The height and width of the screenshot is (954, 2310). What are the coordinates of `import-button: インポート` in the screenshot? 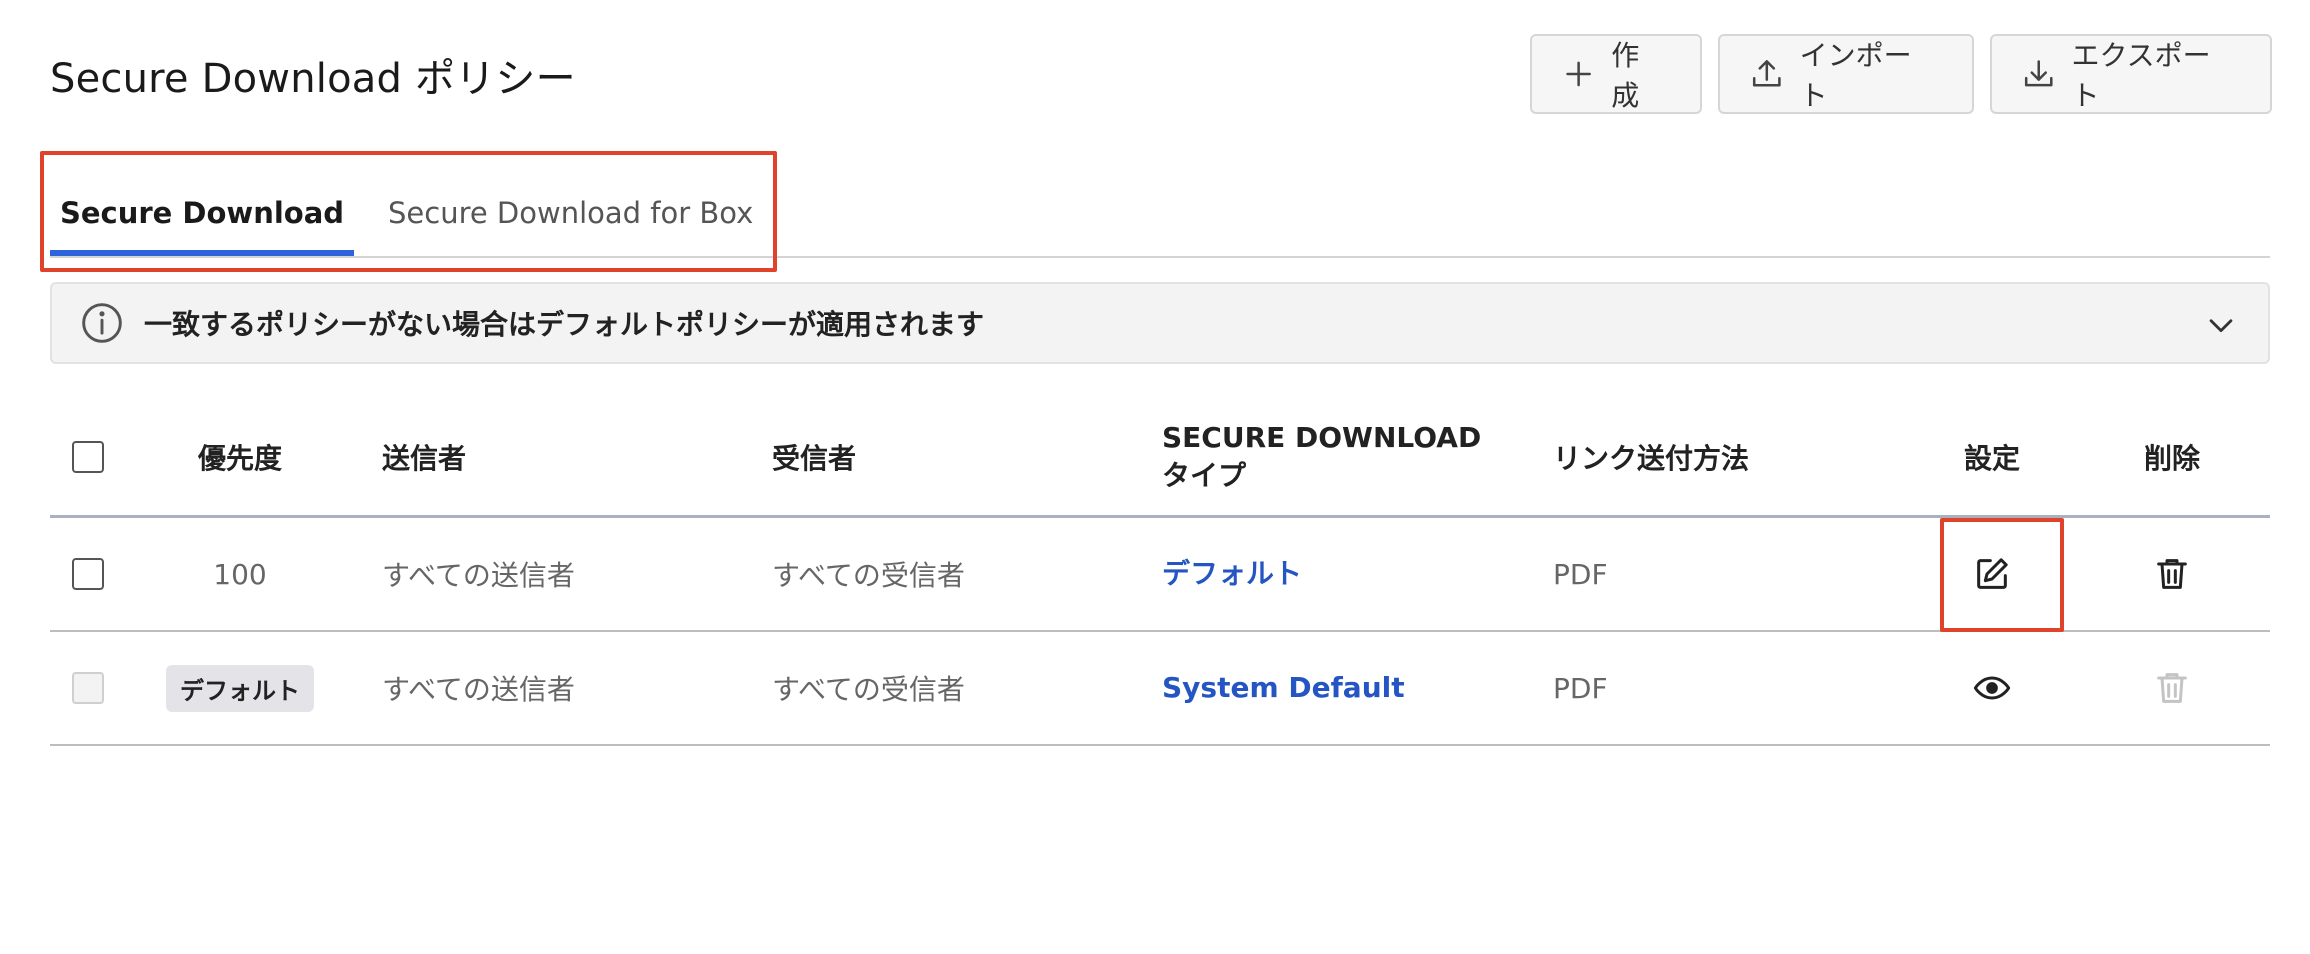 It's located at (1846, 74).